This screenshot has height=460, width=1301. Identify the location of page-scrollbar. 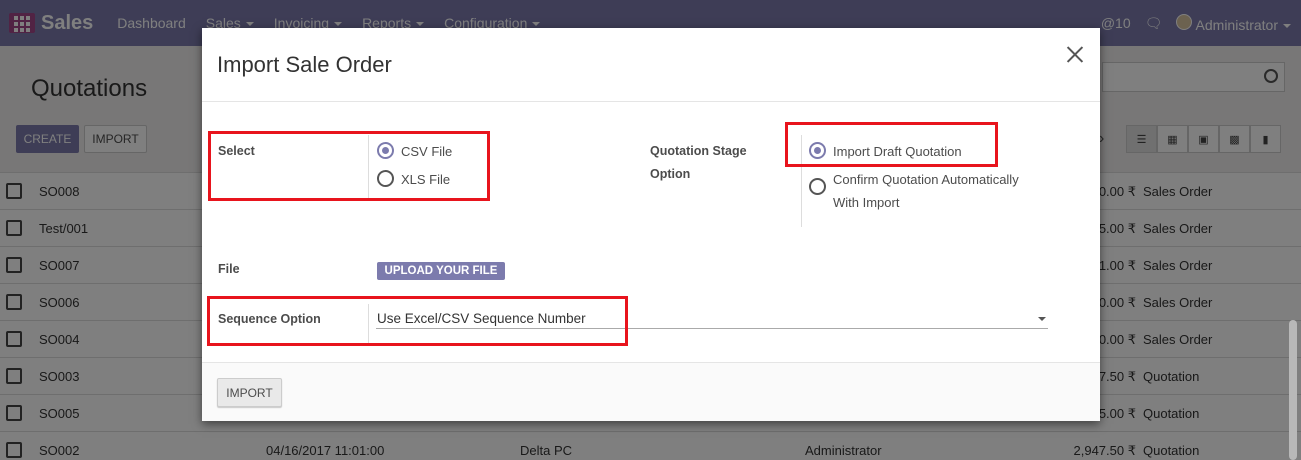
(1293, 390).